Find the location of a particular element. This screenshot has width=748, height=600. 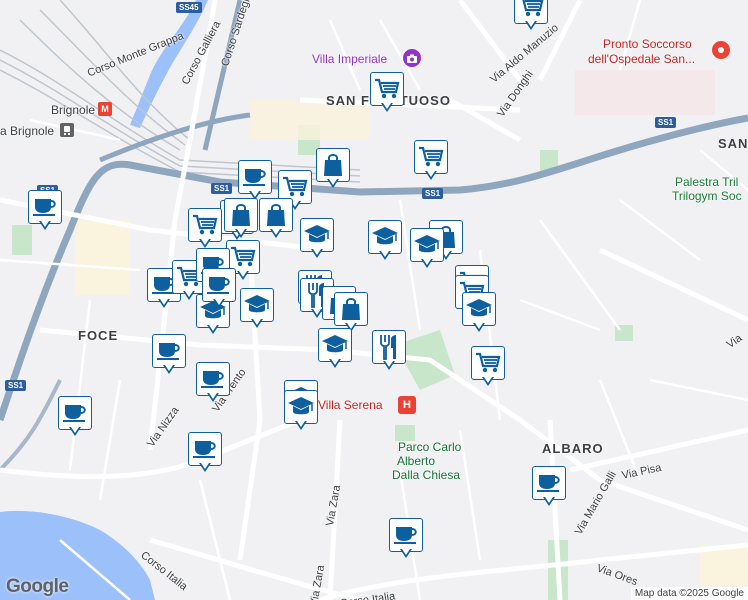

poi-label: Pronto Soccorso is located at coordinates (647, 44).